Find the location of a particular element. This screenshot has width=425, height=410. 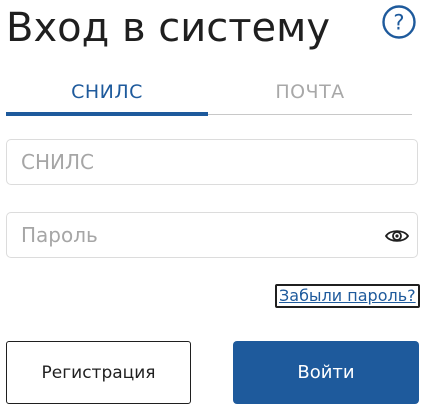

login-button: Войти is located at coordinates (326, 372).